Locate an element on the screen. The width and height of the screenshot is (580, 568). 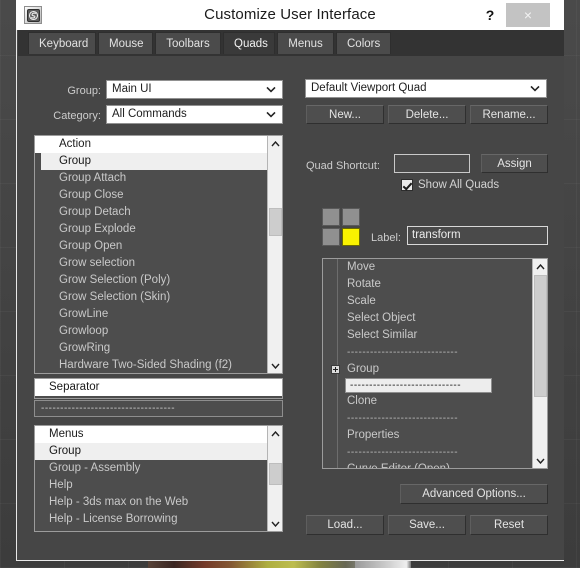
list-item: Curve Editor (Open) is located at coordinates (427, 464).